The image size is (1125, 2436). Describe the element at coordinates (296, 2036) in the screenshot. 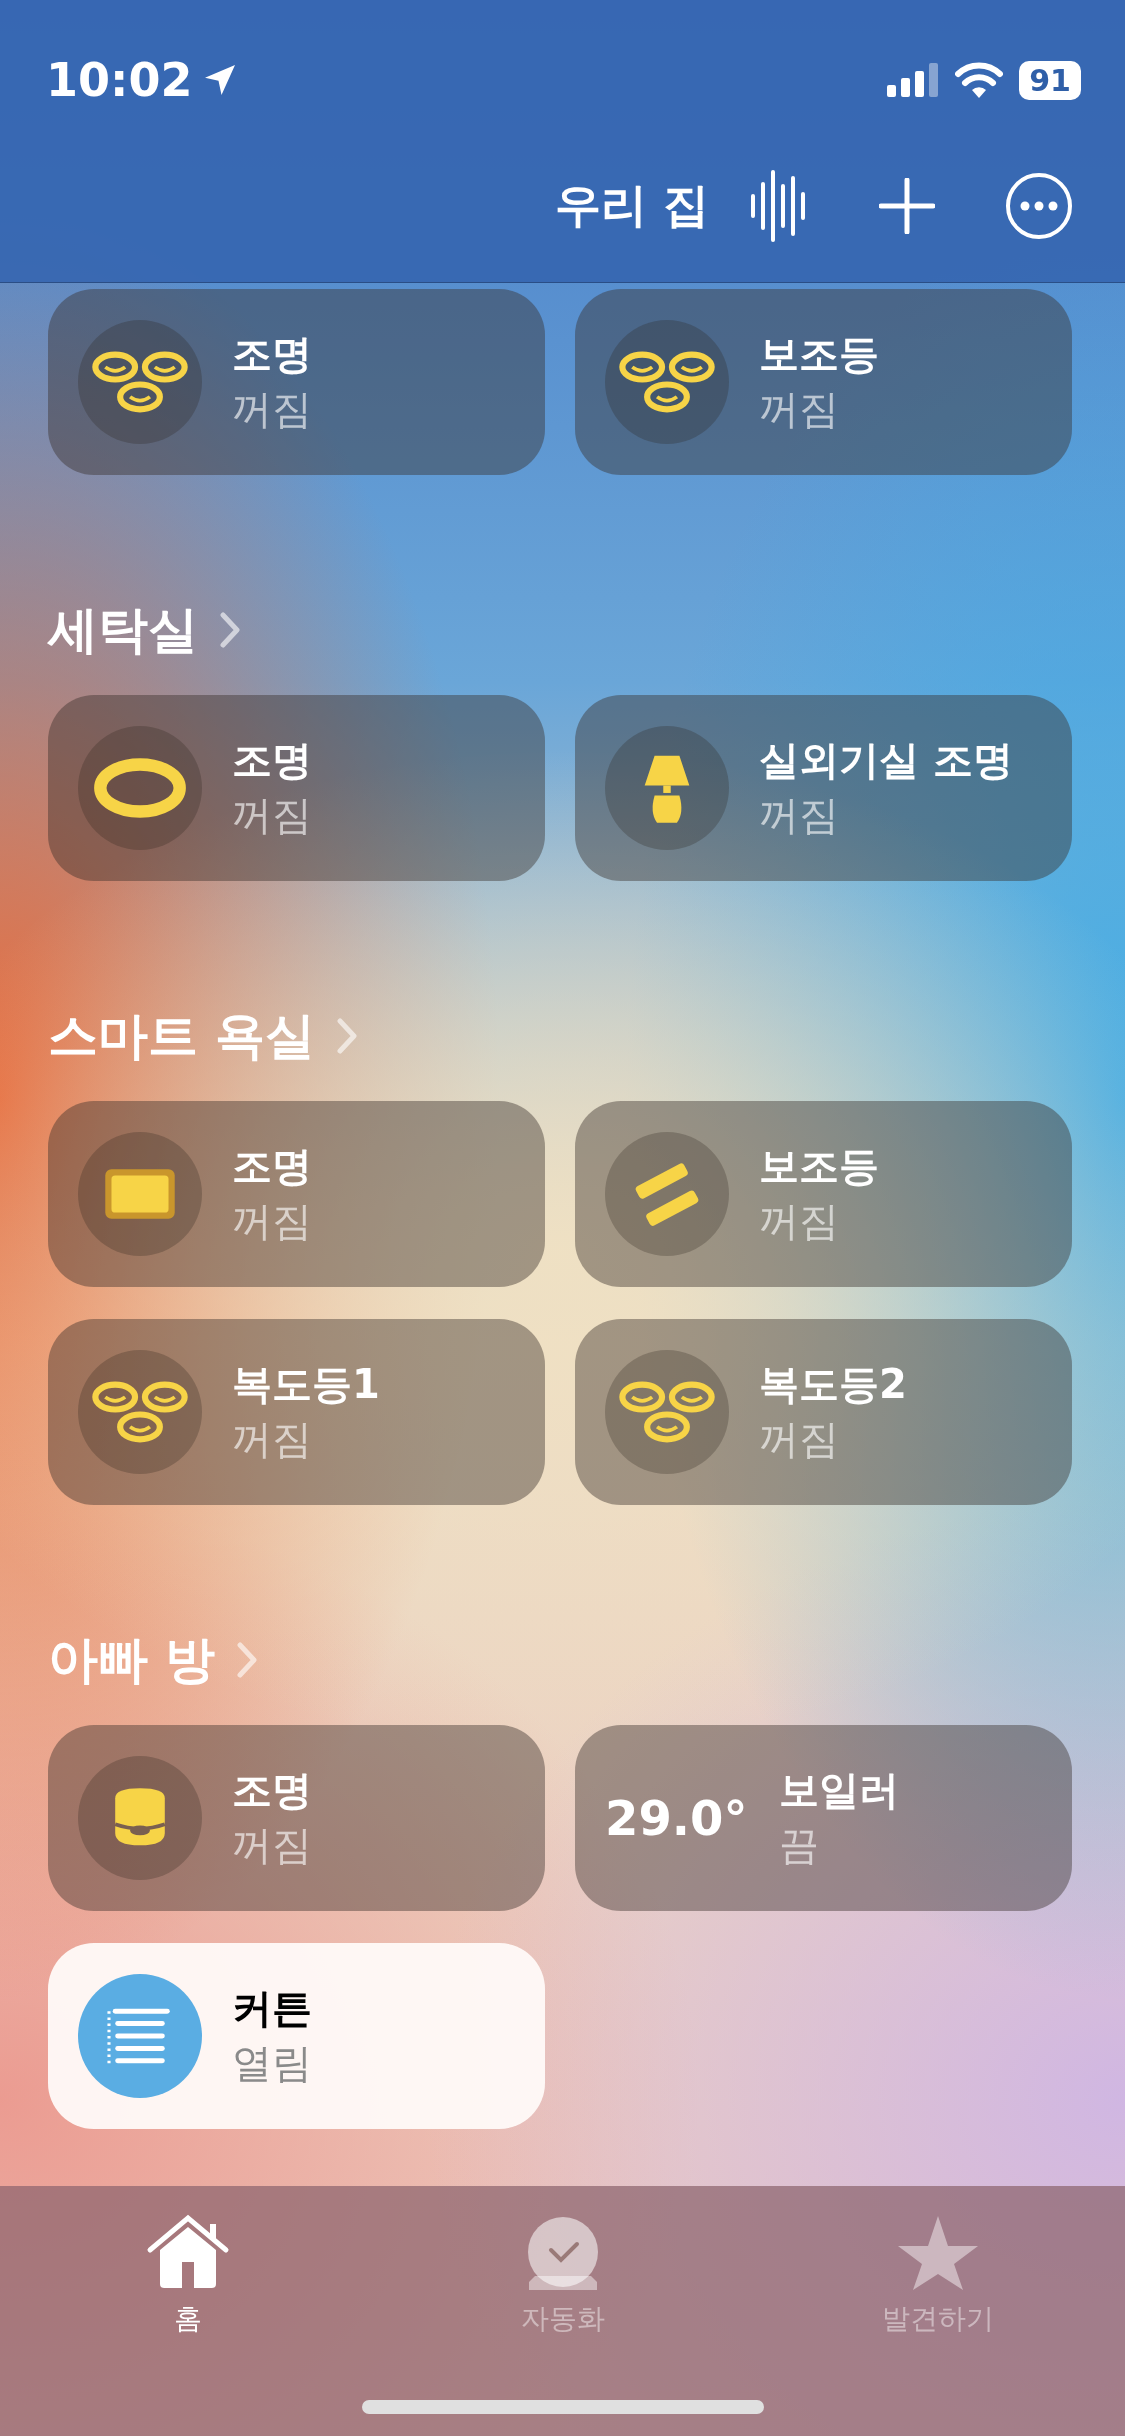

I see `accessory-tile: 커튼 열림` at that location.